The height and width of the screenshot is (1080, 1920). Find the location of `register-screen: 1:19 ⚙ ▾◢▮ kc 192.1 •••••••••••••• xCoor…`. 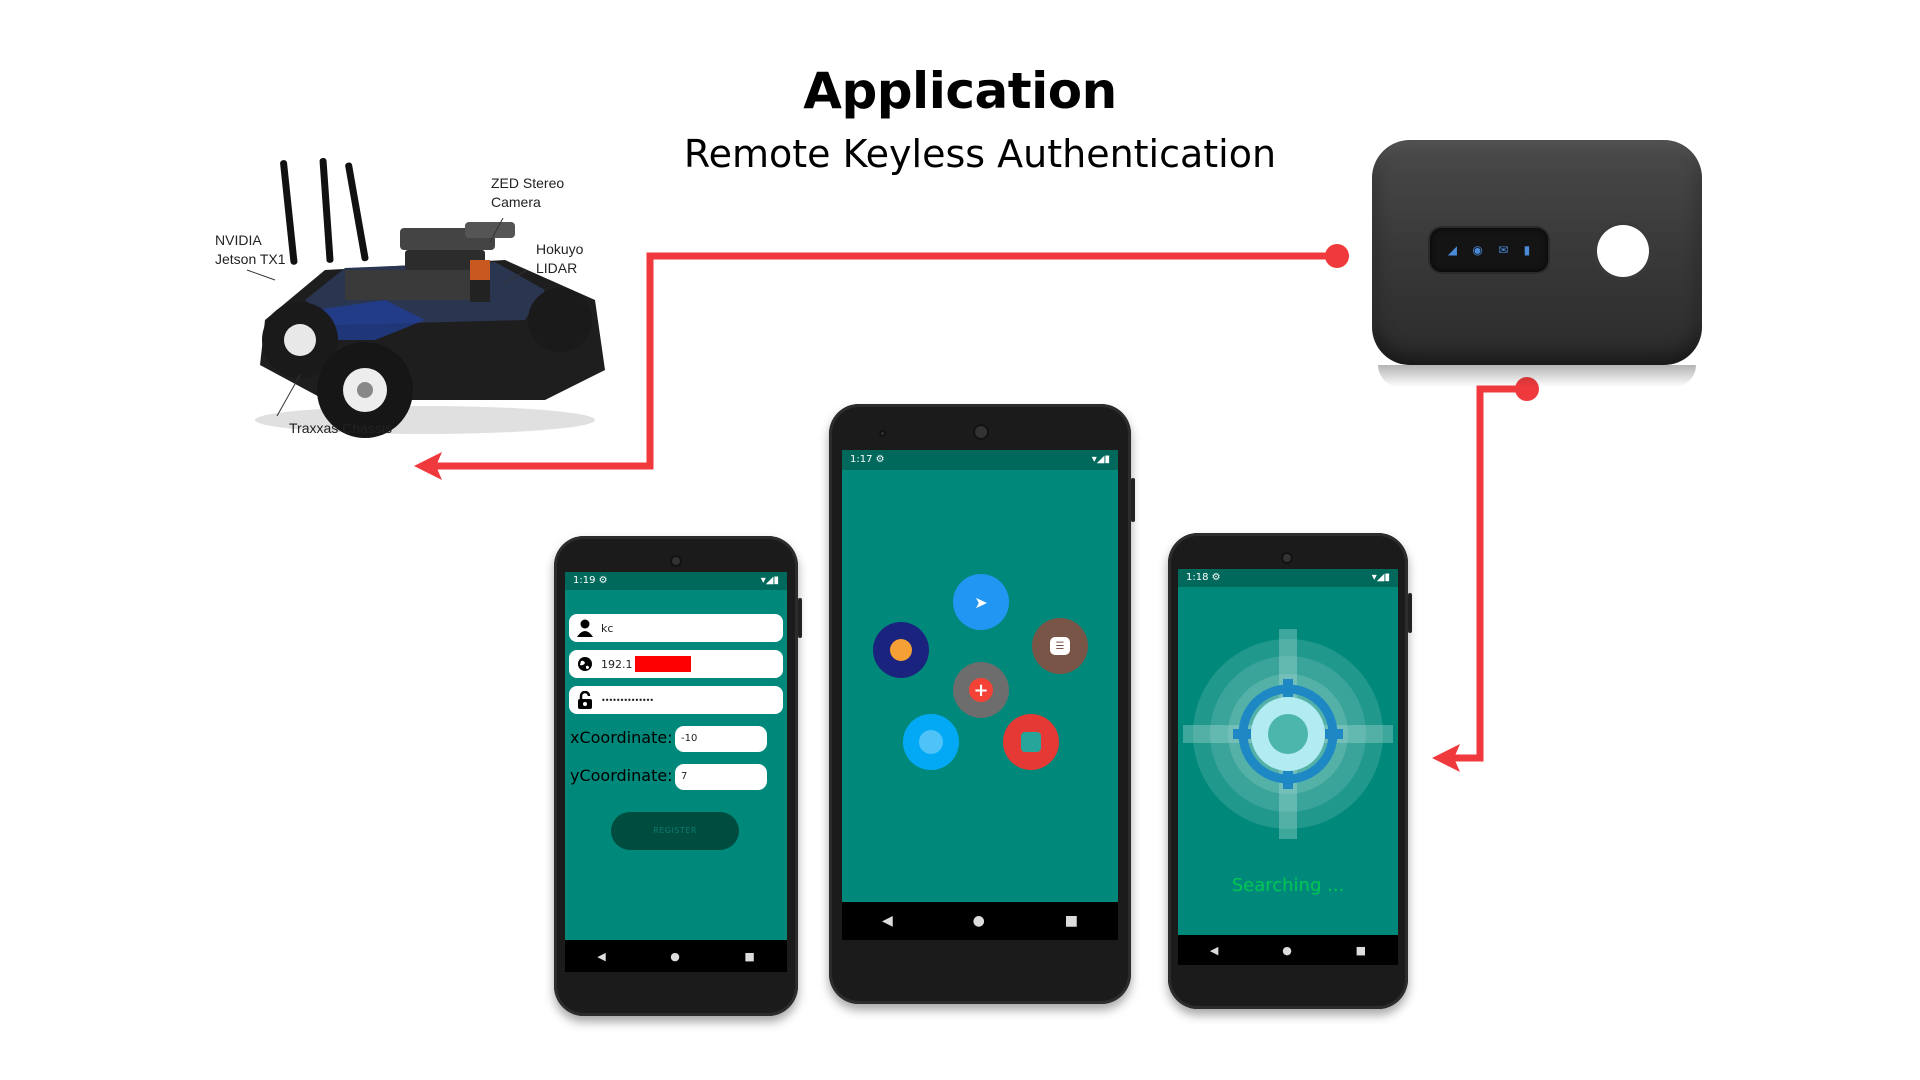

register-screen: 1:19 ⚙ ▾◢▮ kc 192.1 •••••••••••••• xCoor… is located at coordinates (676, 772).